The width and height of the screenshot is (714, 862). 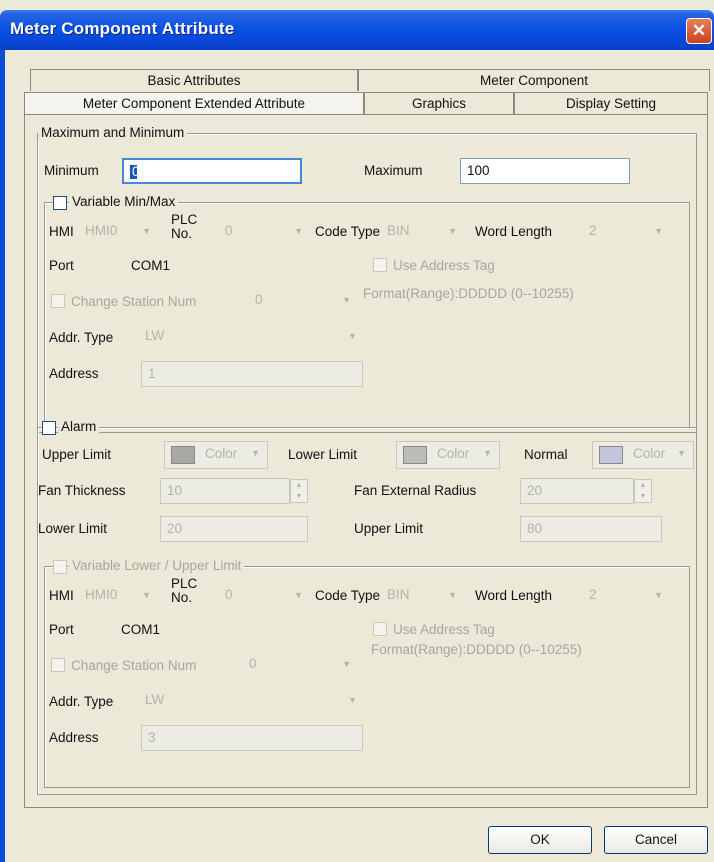 I want to click on close-button: ✕, so click(x=699, y=31).